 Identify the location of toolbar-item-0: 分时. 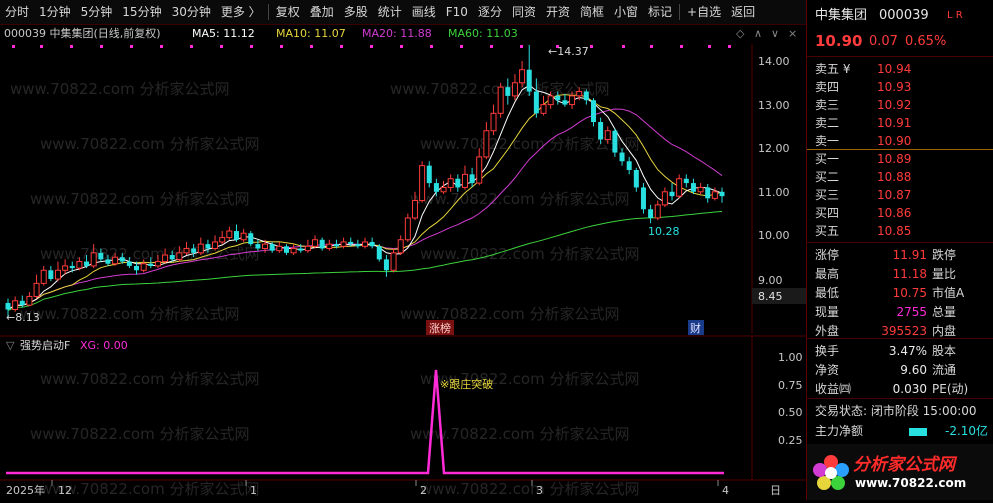
(17, 12).